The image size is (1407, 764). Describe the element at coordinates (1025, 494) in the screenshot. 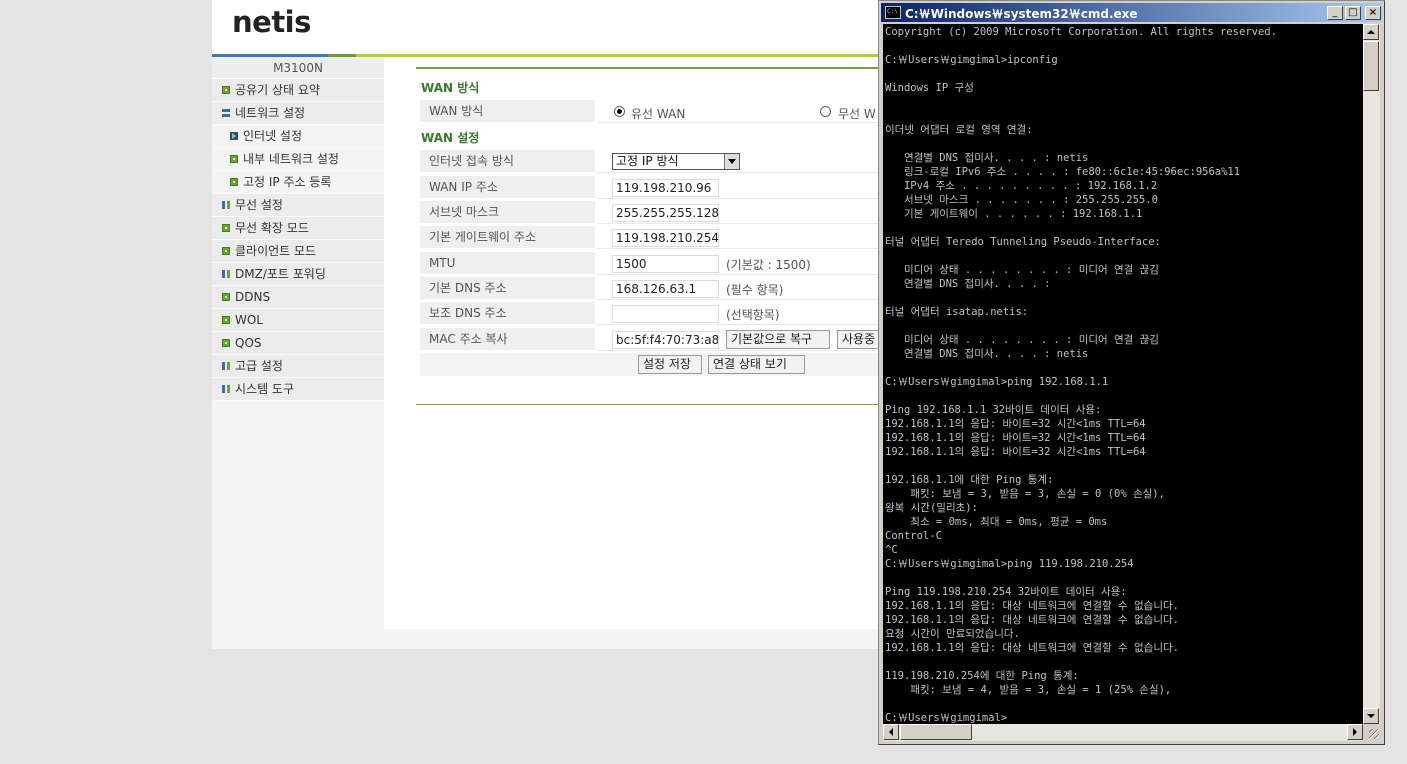

I see `console-line: 패킷: 보냄 = 3, 받음 = 3, 손실 = 0 (0% 손실),` at that location.